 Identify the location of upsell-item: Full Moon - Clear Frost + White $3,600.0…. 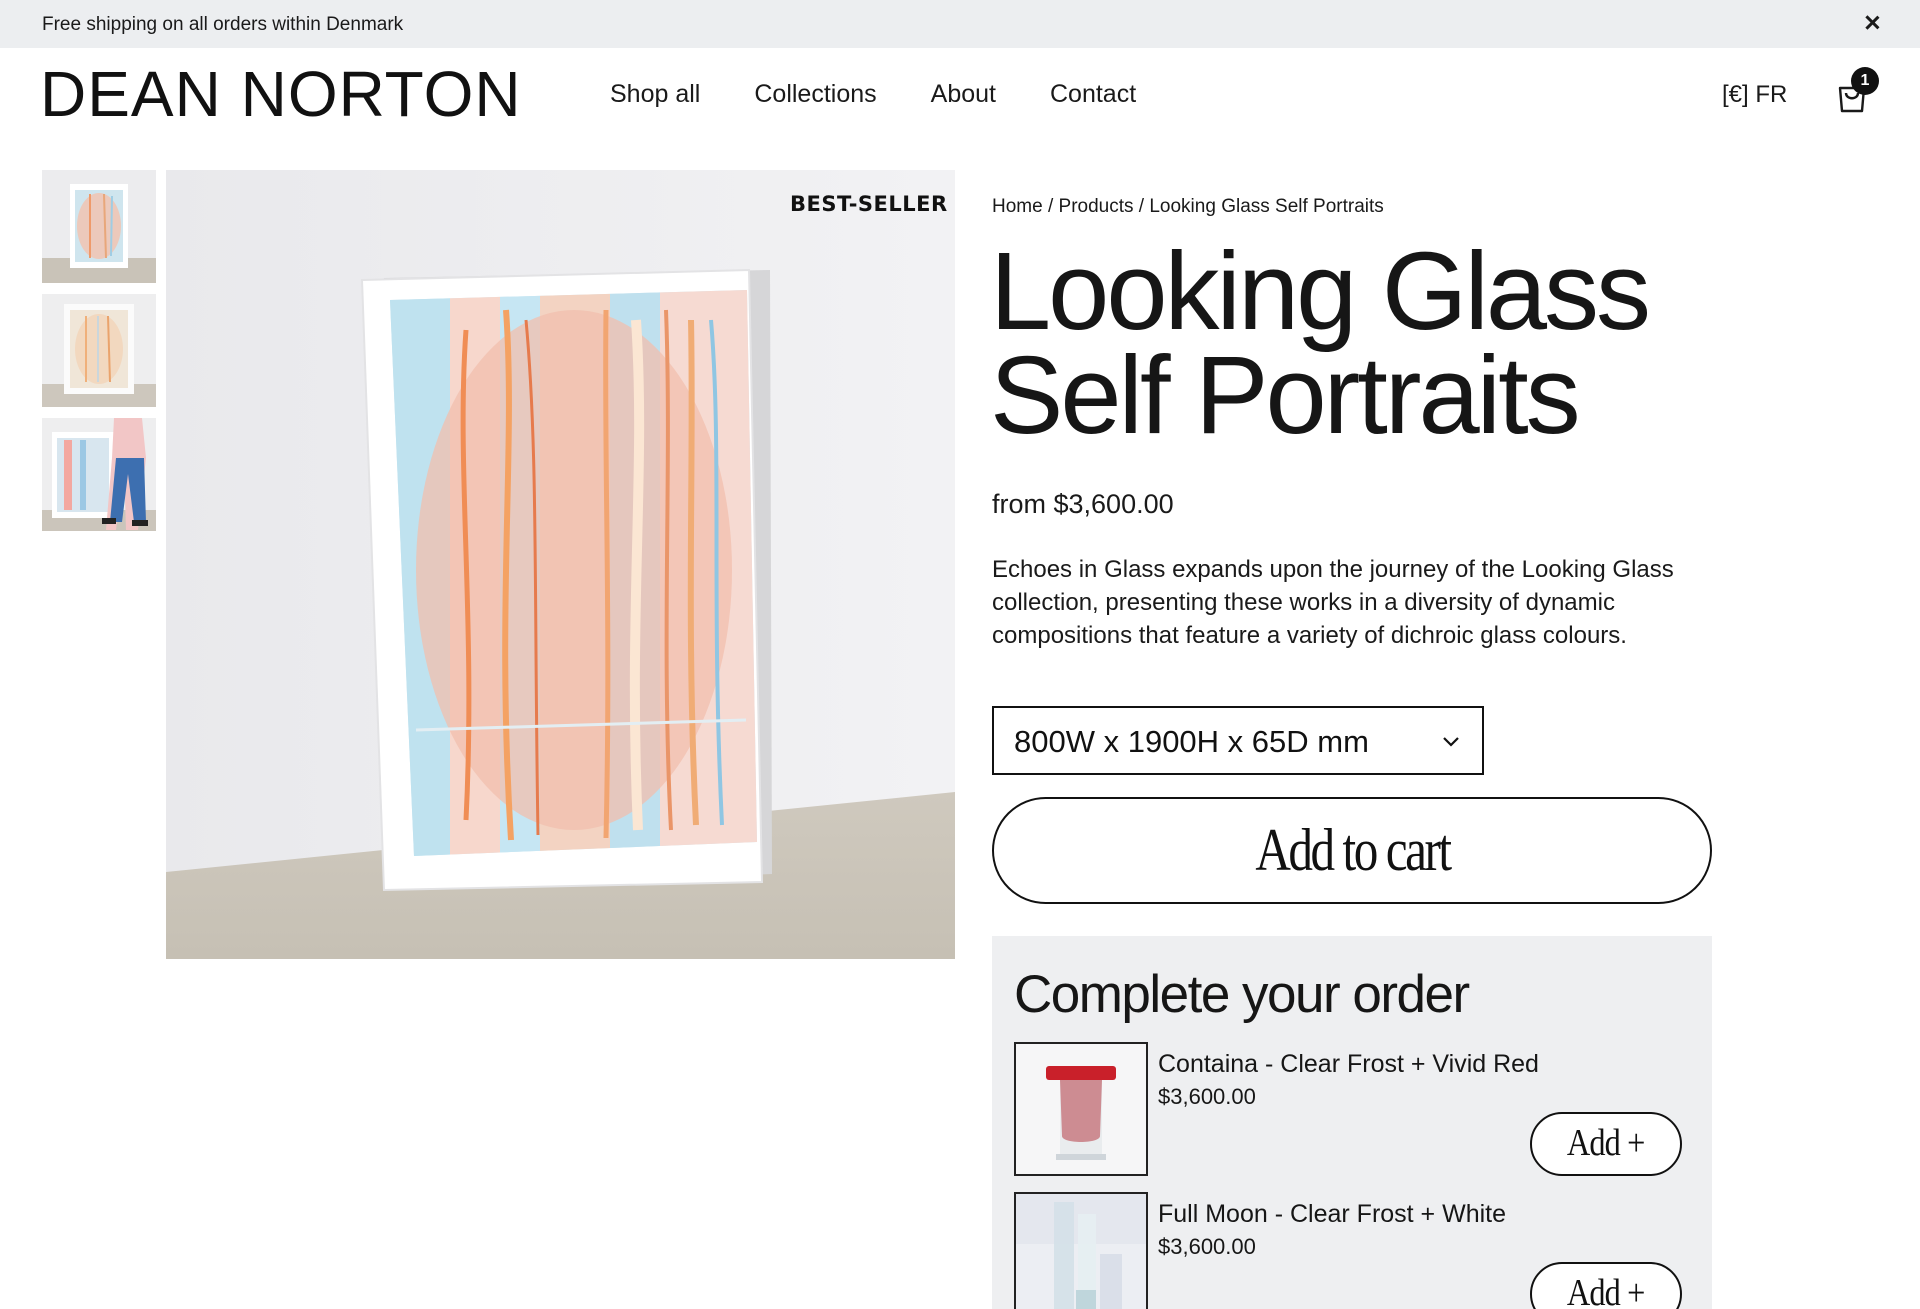
(1352, 1250).